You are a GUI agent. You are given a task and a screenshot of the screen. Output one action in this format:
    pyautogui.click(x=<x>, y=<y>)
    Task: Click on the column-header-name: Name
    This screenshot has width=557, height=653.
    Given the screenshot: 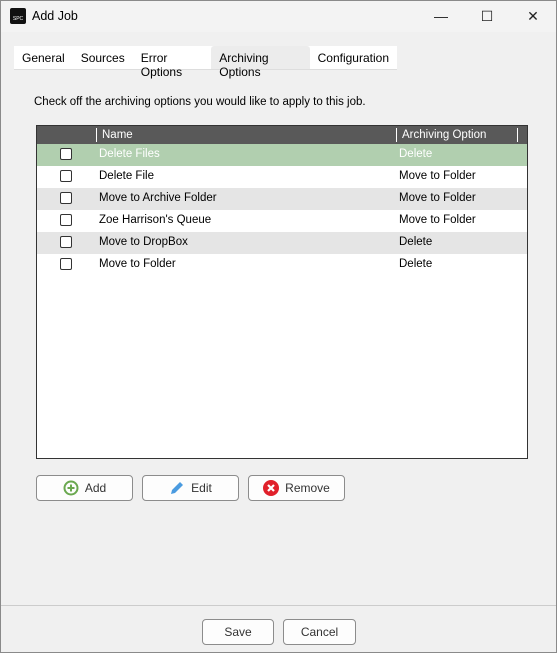 What is the action you would take?
    pyautogui.click(x=246, y=135)
    